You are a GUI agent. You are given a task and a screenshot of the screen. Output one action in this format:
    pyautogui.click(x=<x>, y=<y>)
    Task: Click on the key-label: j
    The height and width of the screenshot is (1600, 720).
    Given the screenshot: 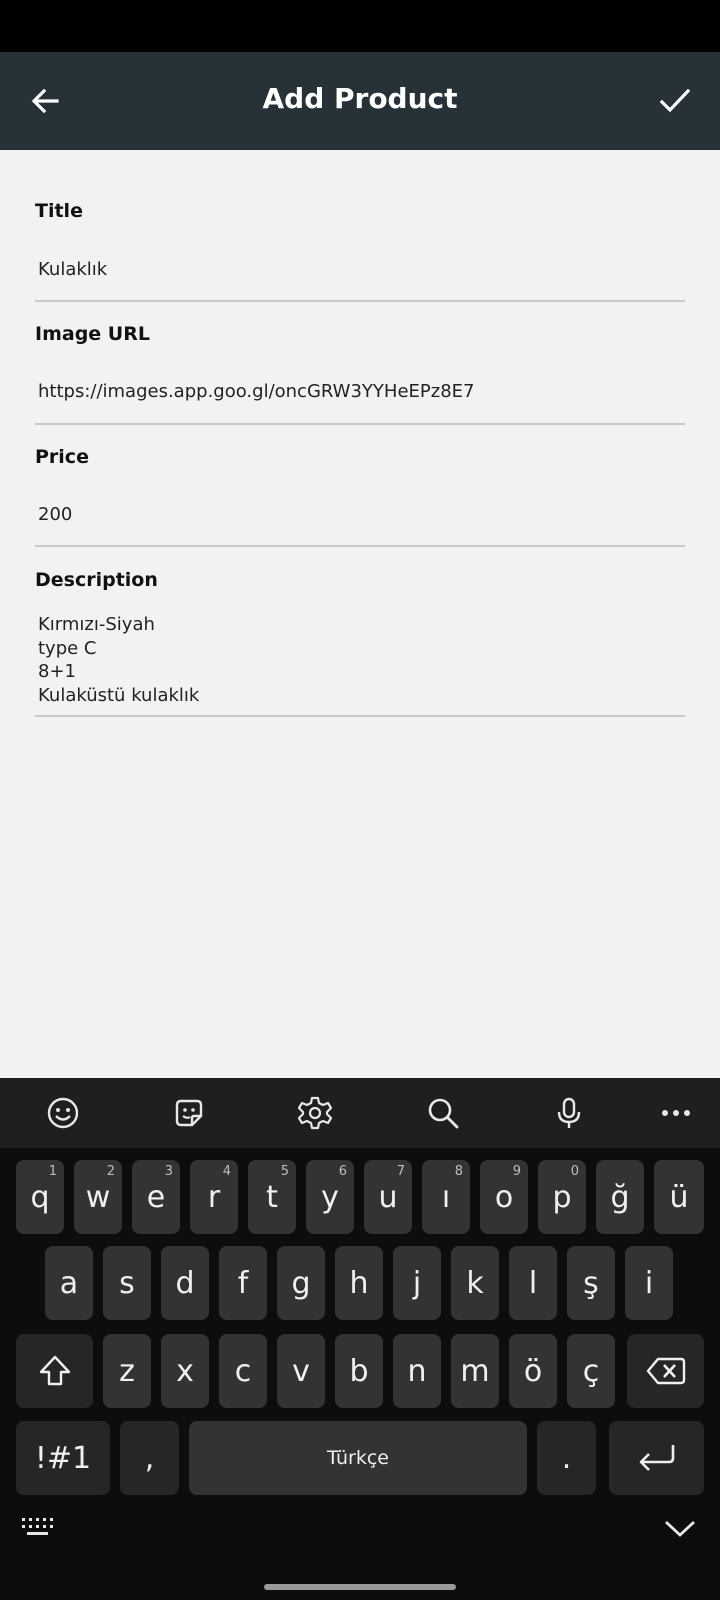 What is the action you would take?
    pyautogui.click(x=417, y=1283)
    